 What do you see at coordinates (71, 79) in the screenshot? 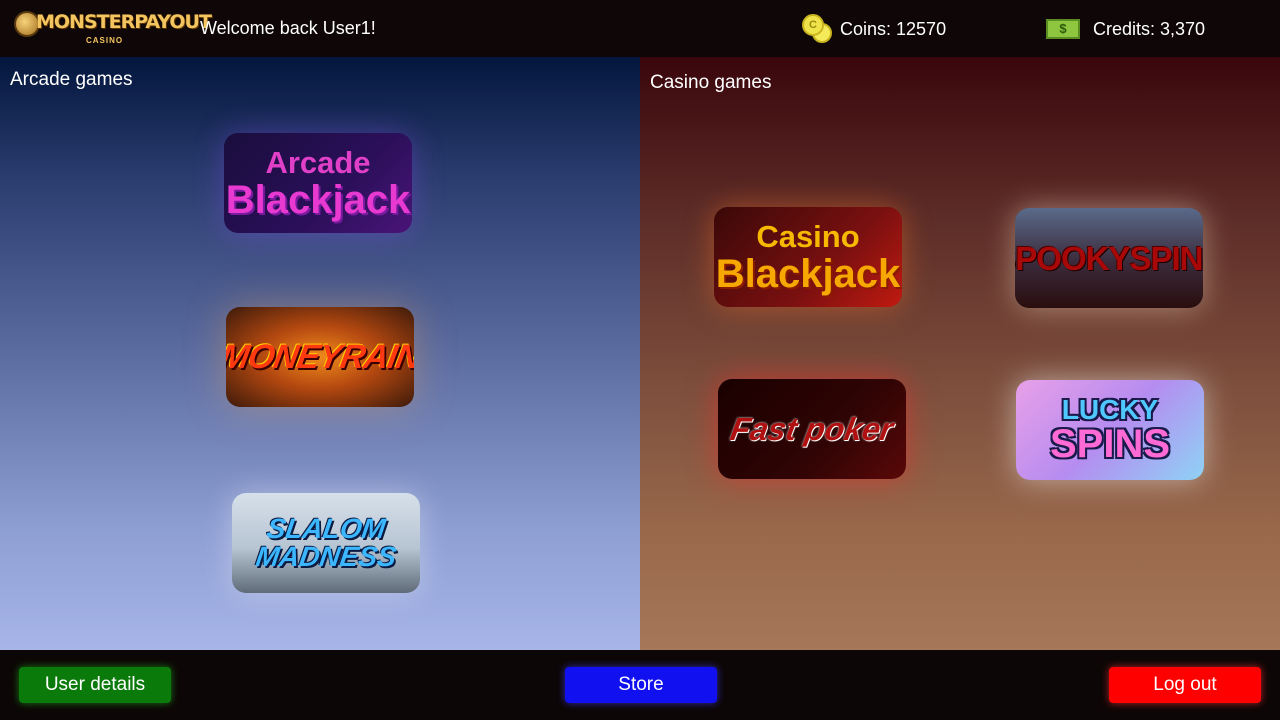
I see `arcade-games-heading: Arcade games` at bounding box center [71, 79].